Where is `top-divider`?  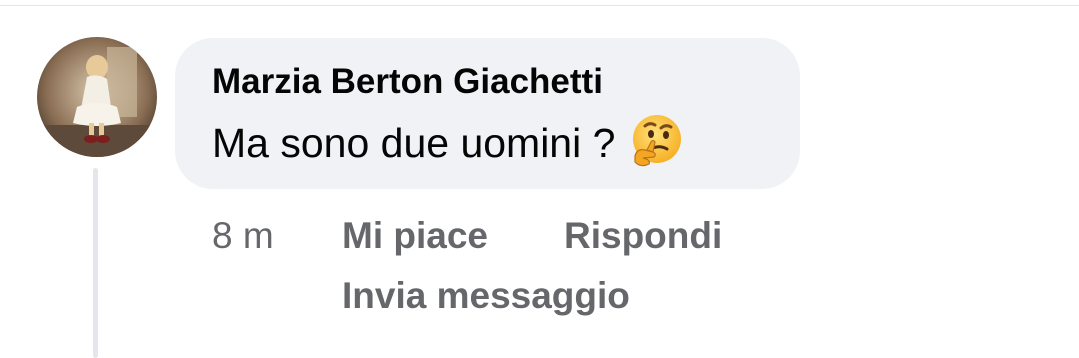
top-divider is located at coordinates (539, 5).